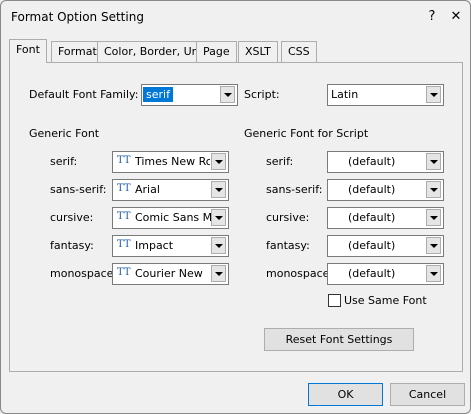  I want to click on tab-format: Format, so click(77, 51).